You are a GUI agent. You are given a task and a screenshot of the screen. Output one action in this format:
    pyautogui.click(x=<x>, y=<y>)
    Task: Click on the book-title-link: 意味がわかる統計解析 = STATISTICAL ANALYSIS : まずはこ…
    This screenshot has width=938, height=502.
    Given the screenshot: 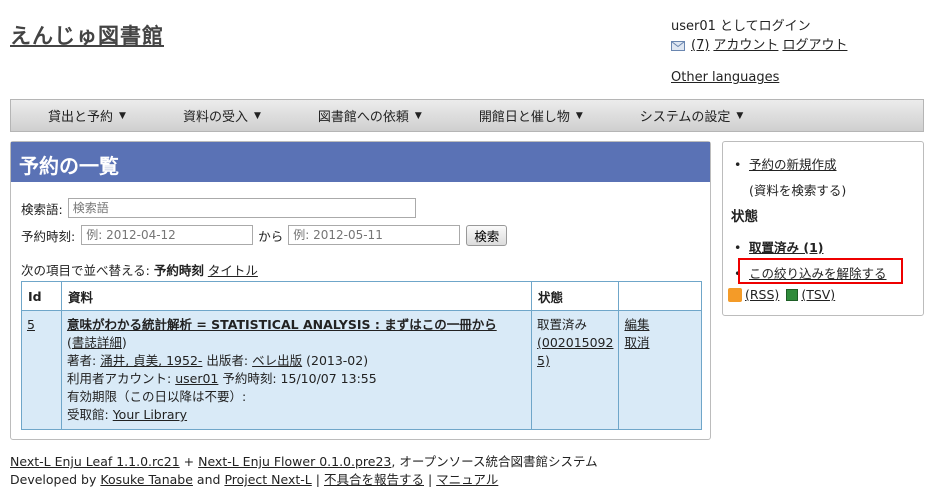 What is the action you would take?
    pyautogui.click(x=282, y=324)
    